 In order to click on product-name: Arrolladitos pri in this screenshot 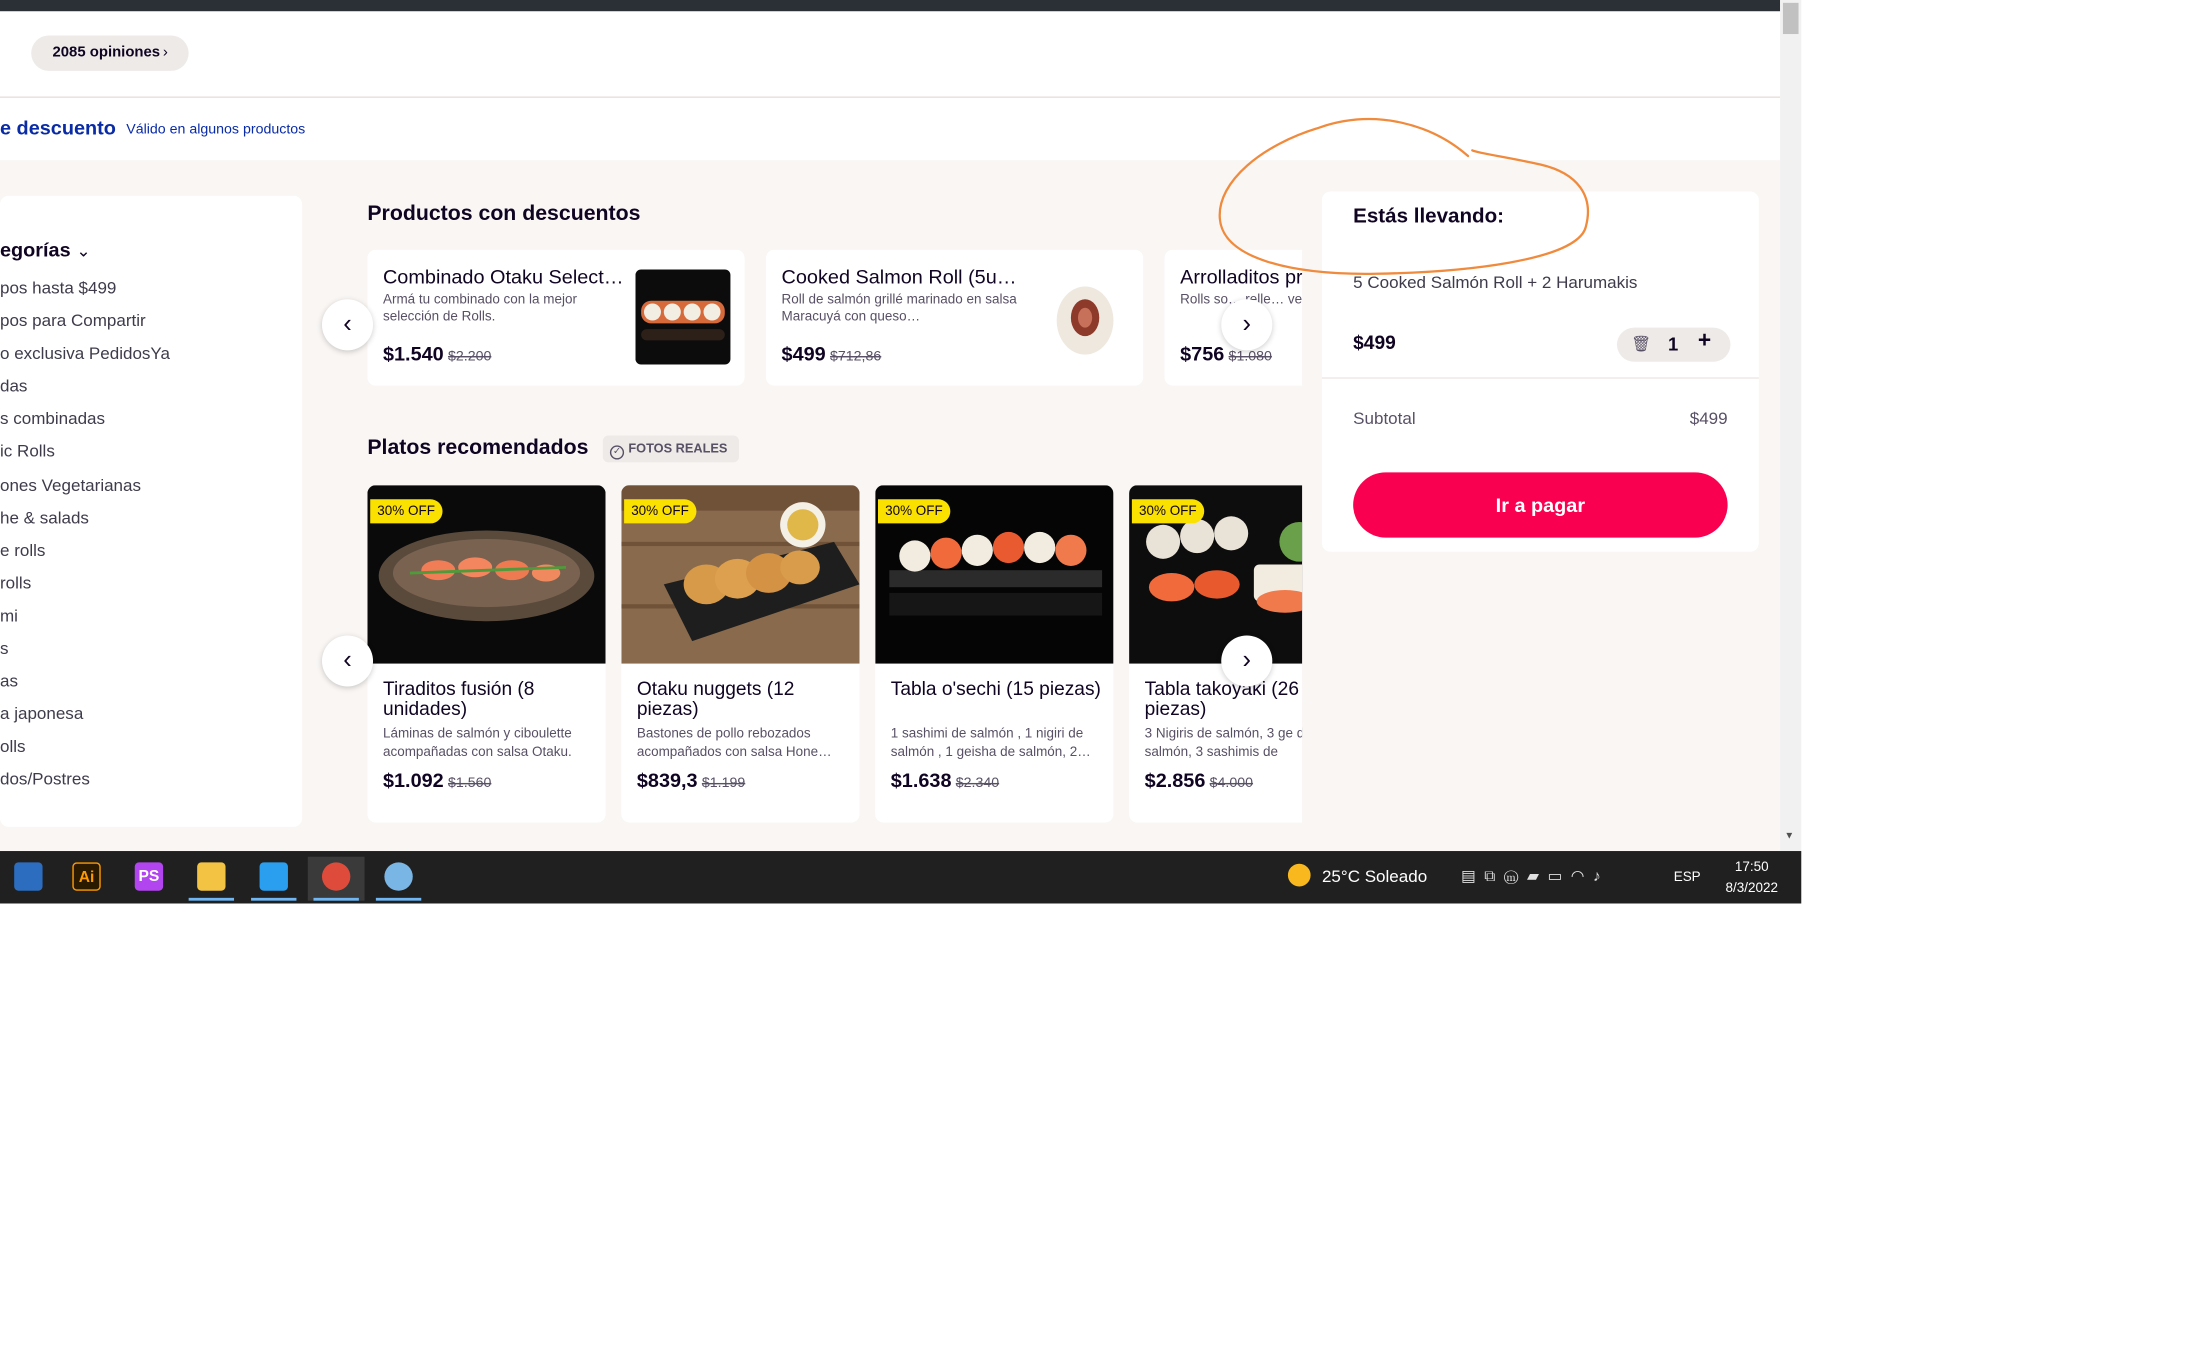, I will do `click(1241, 276)`.